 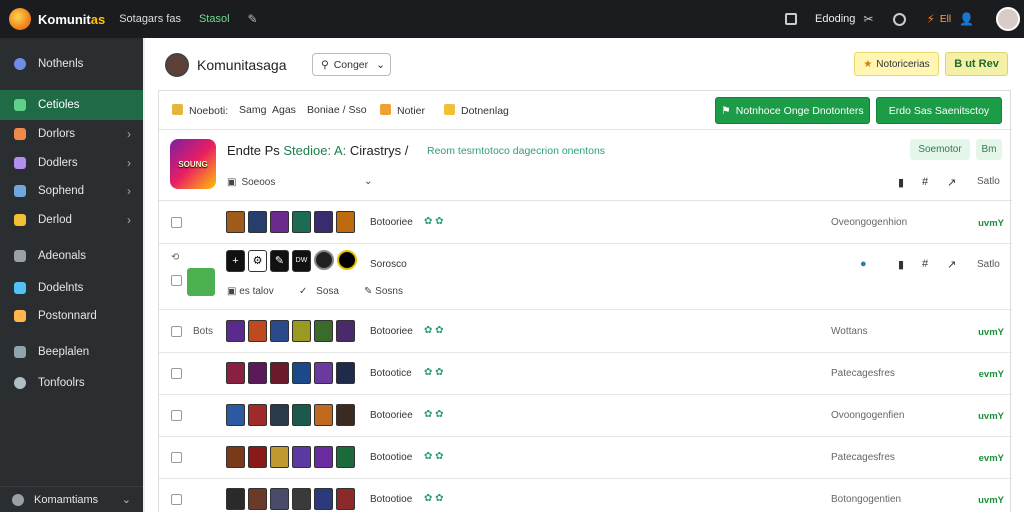 I want to click on info-icon: ●, so click(x=863, y=264).